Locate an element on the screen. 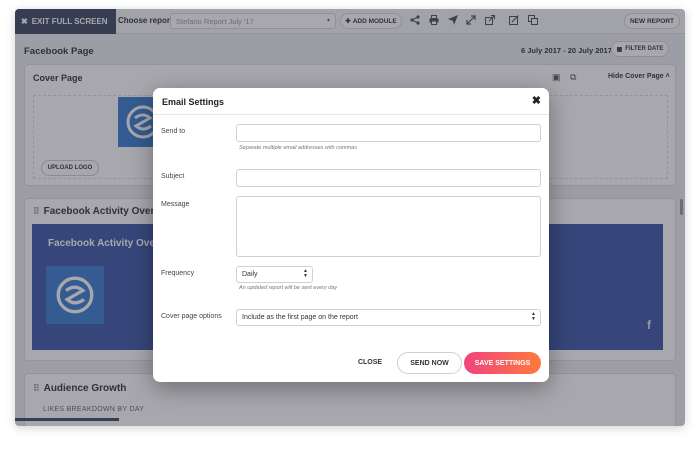 The height and width of the screenshot is (449, 700). message-textarea is located at coordinates (388, 226).